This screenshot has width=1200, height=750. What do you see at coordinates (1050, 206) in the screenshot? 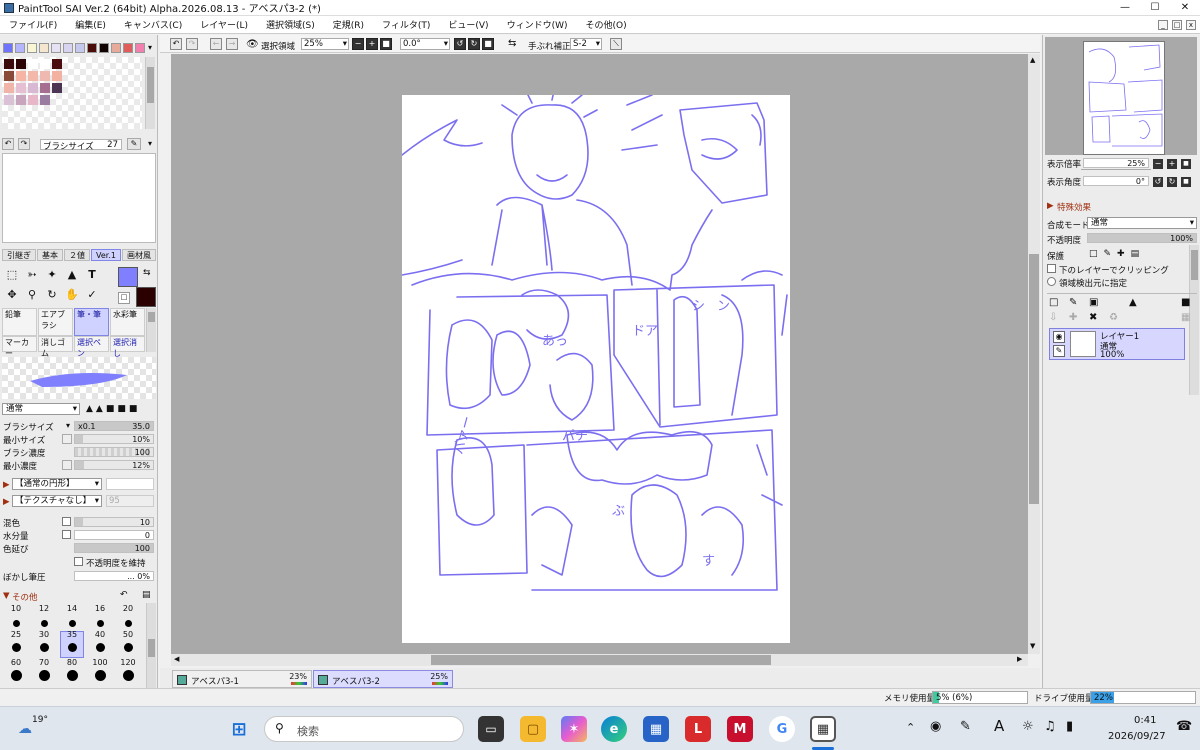
I see `expand-effects-icon: ▶` at bounding box center [1050, 206].